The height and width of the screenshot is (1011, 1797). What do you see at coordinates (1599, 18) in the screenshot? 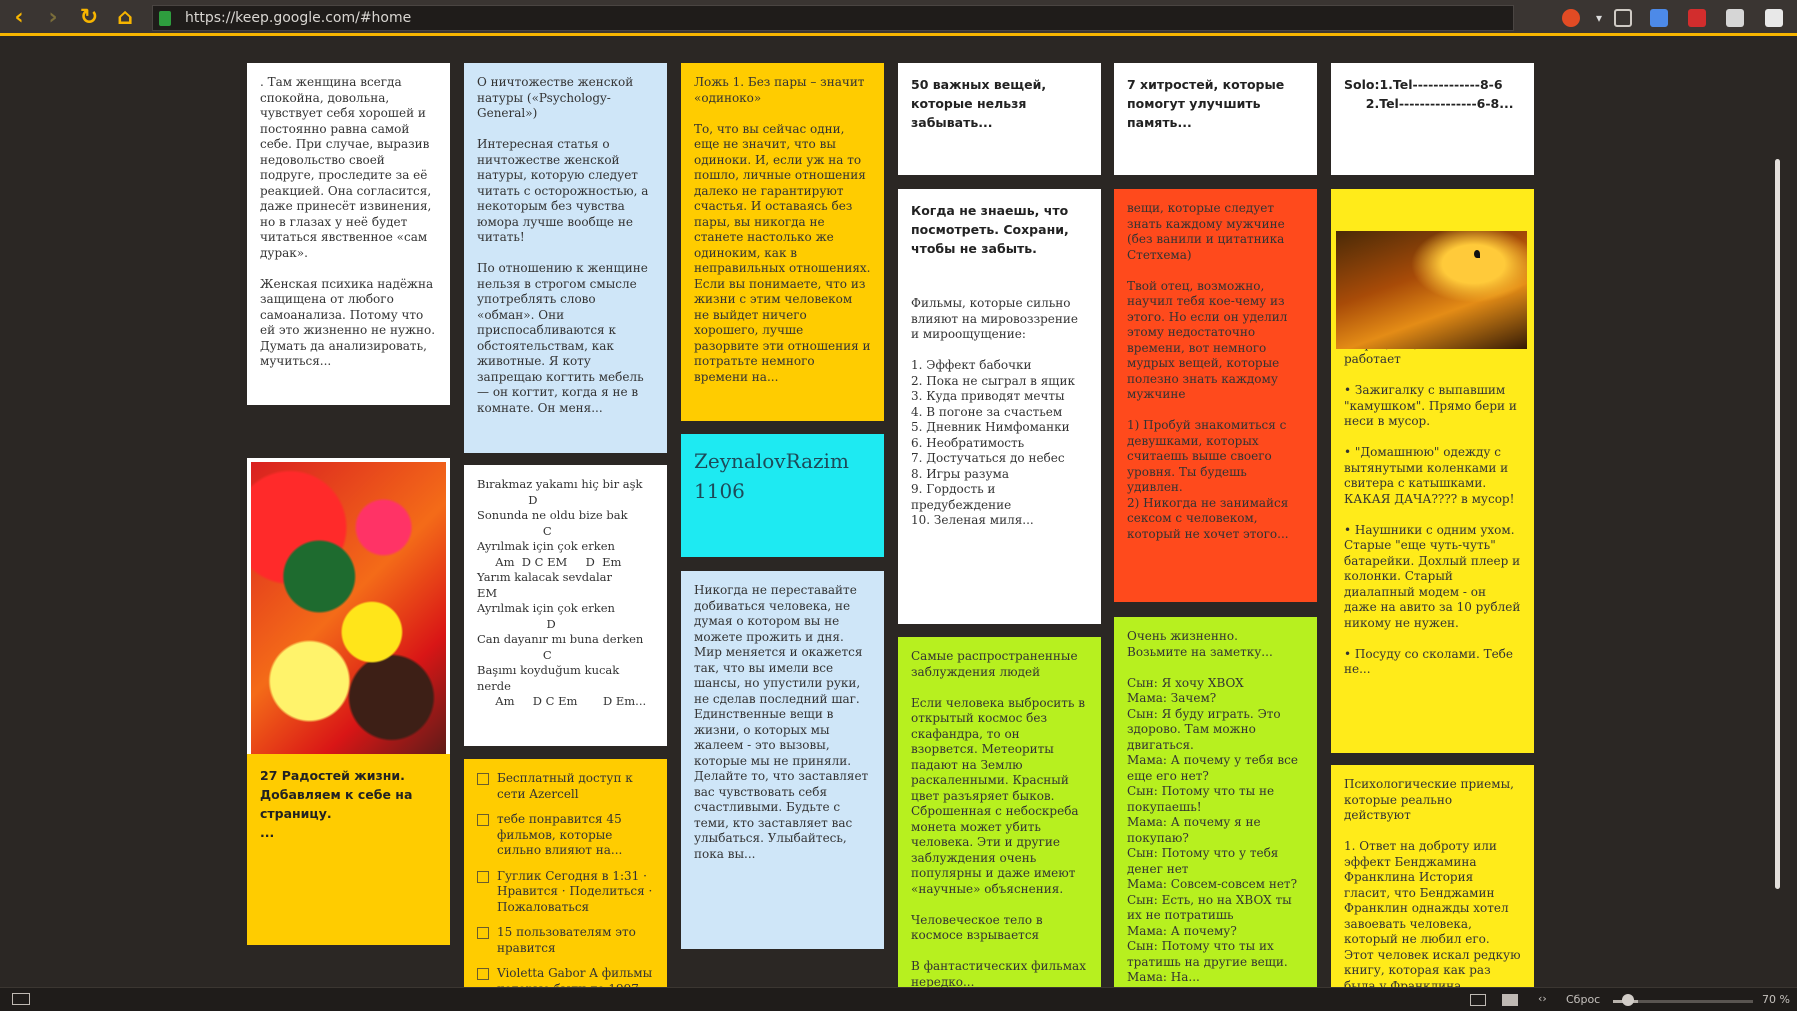
I see `dropdown-icon: ▾` at bounding box center [1599, 18].